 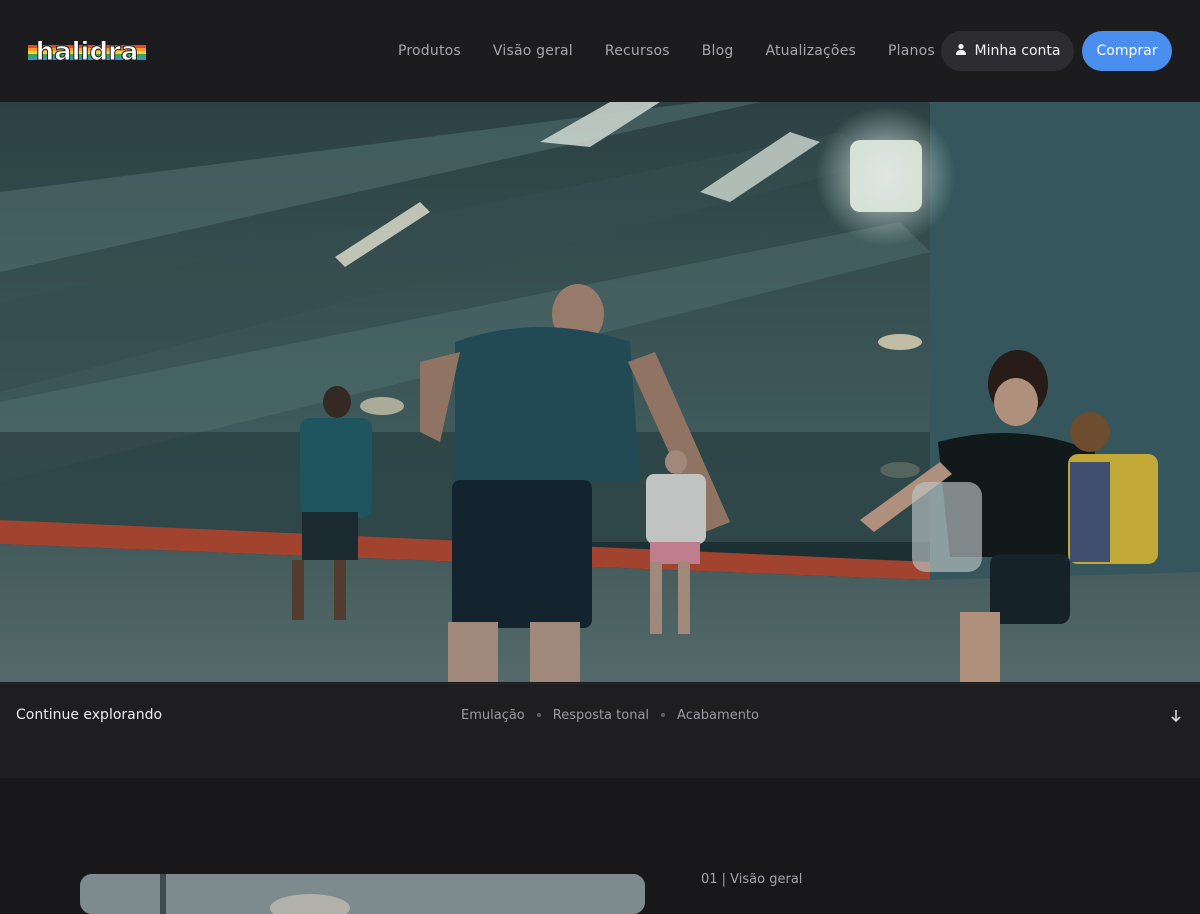 What do you see at coordinates (752, 879) in the screenshot?
I see `section-label: 01 | Visão geral` at bounding box center [752, 879].